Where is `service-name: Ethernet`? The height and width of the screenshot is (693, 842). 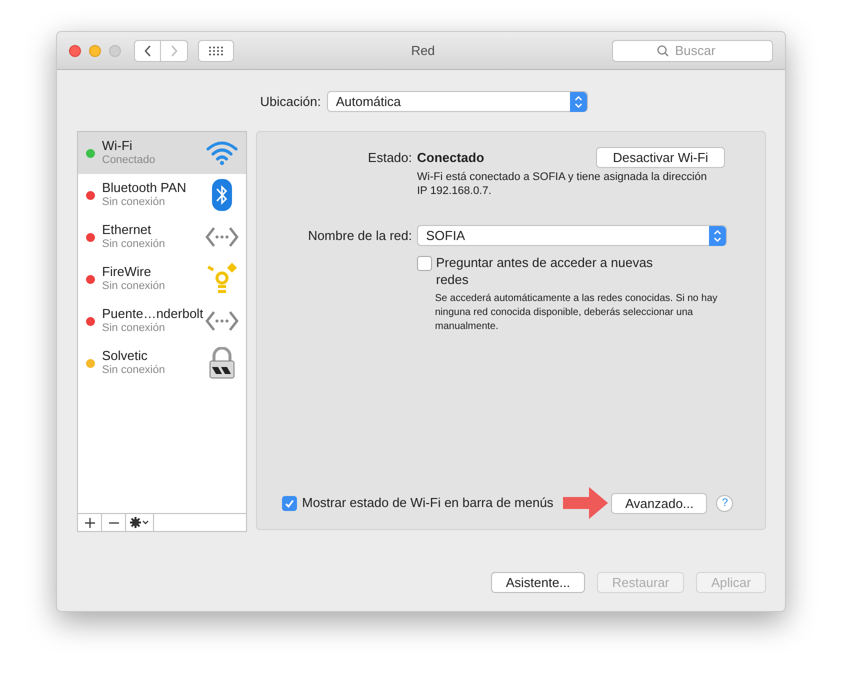
service-name: Ethernet is located at coordinates (127, 229).